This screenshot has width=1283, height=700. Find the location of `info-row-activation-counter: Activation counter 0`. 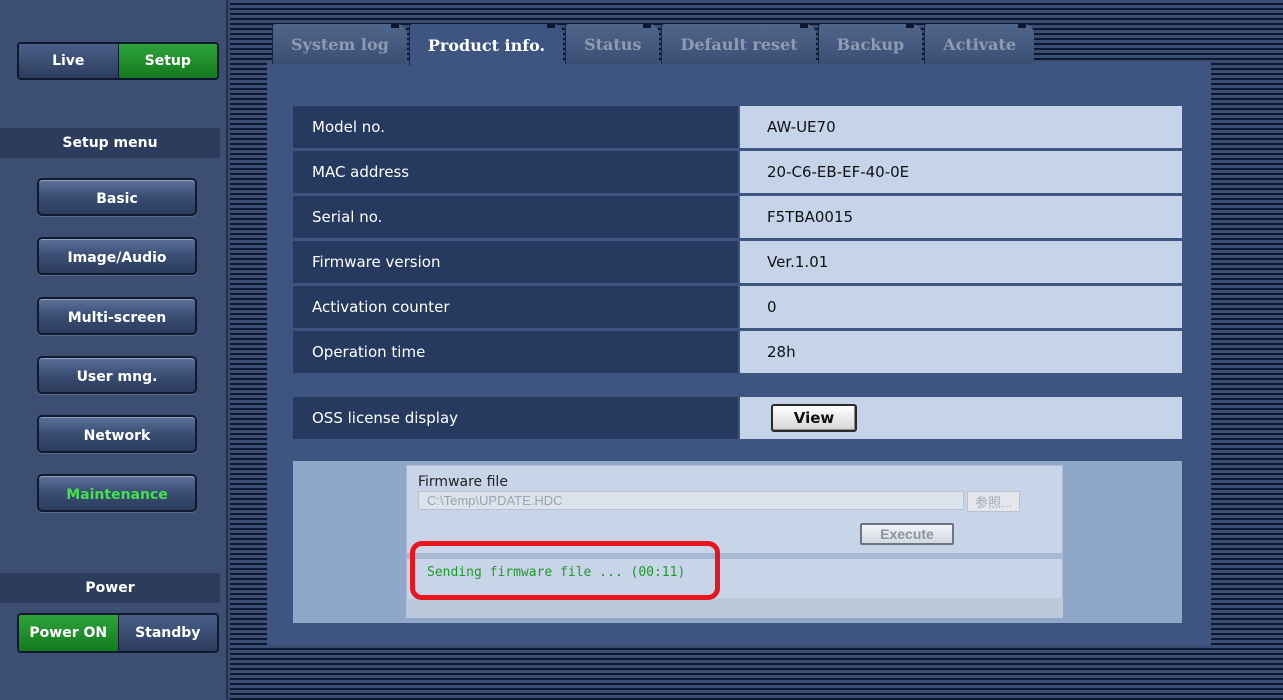

info-row-activation-counter: Activation counter 0 is located at coordinates (737, 307).